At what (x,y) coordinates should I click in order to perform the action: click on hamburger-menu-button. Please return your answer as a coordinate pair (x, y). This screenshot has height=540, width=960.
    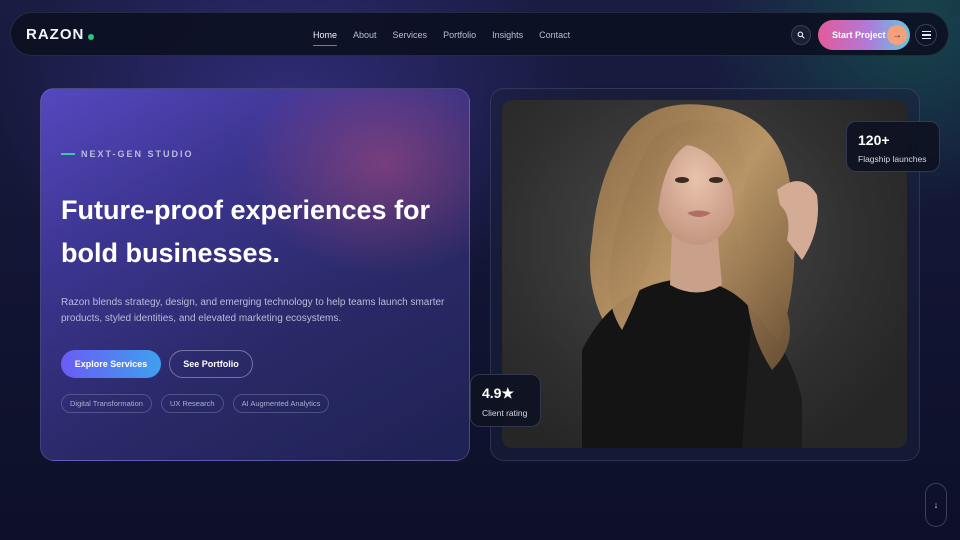
    Looking at the image, I should click on (926, 35).